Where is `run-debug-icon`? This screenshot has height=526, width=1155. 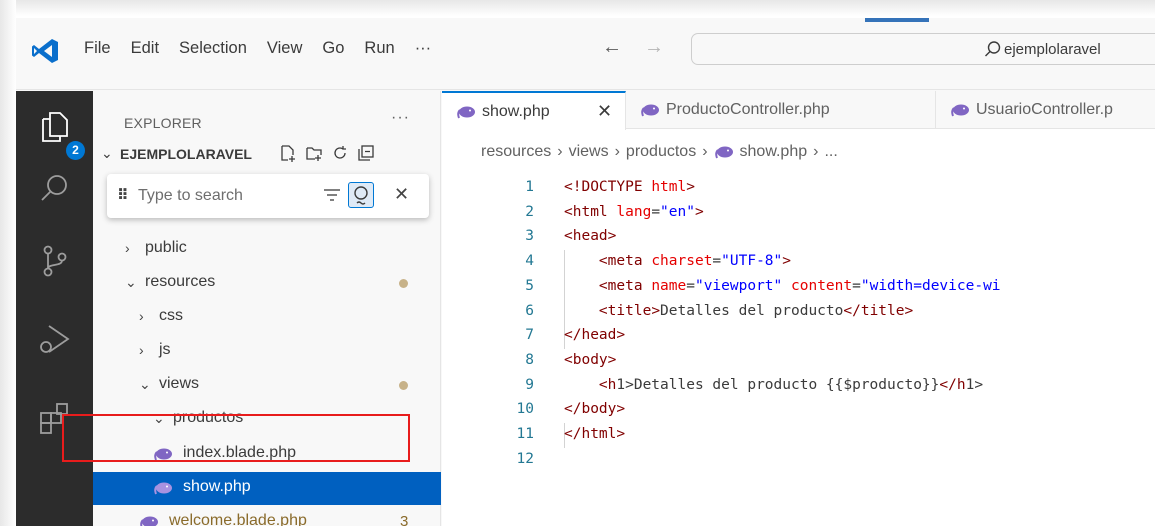 run-debug-icon is located at coordinates (55, 339).